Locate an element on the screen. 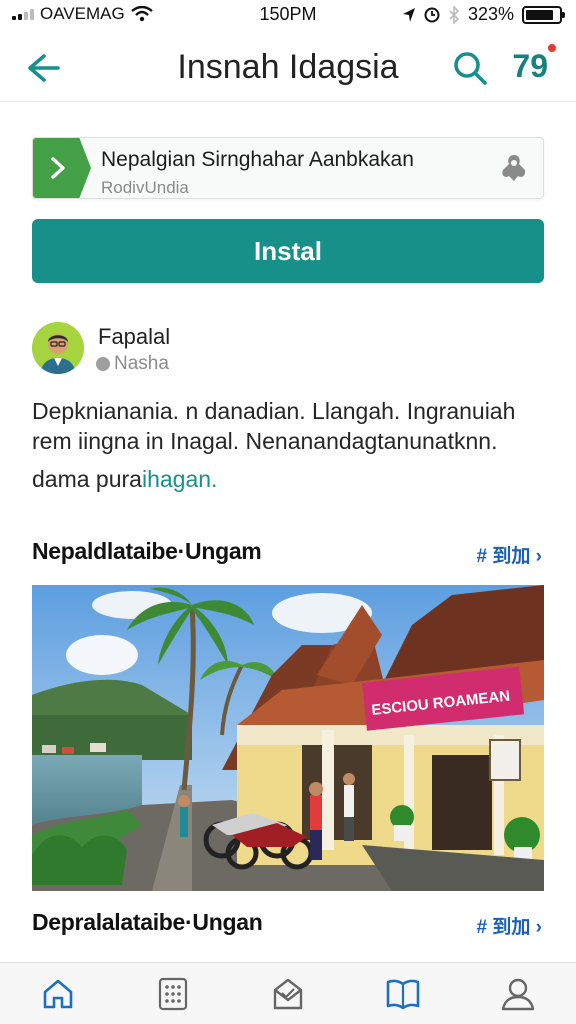 The image size is (576, 1024). bluetooth-icon is located at coordinates (454, 14).